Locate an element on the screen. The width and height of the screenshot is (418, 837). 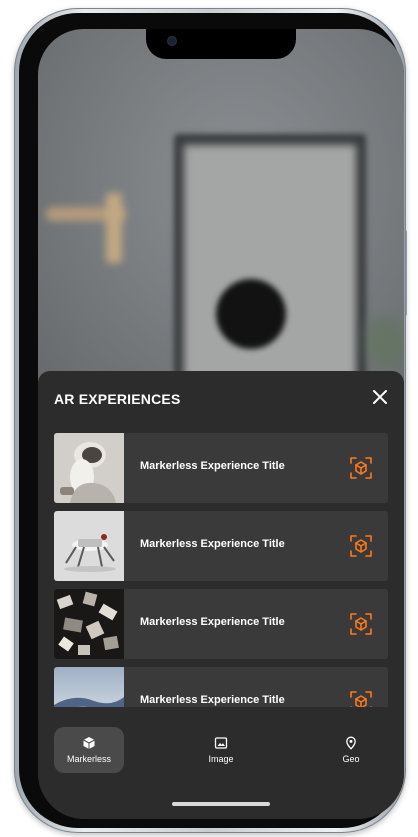
close-icon is located at coordinates (380, 397).